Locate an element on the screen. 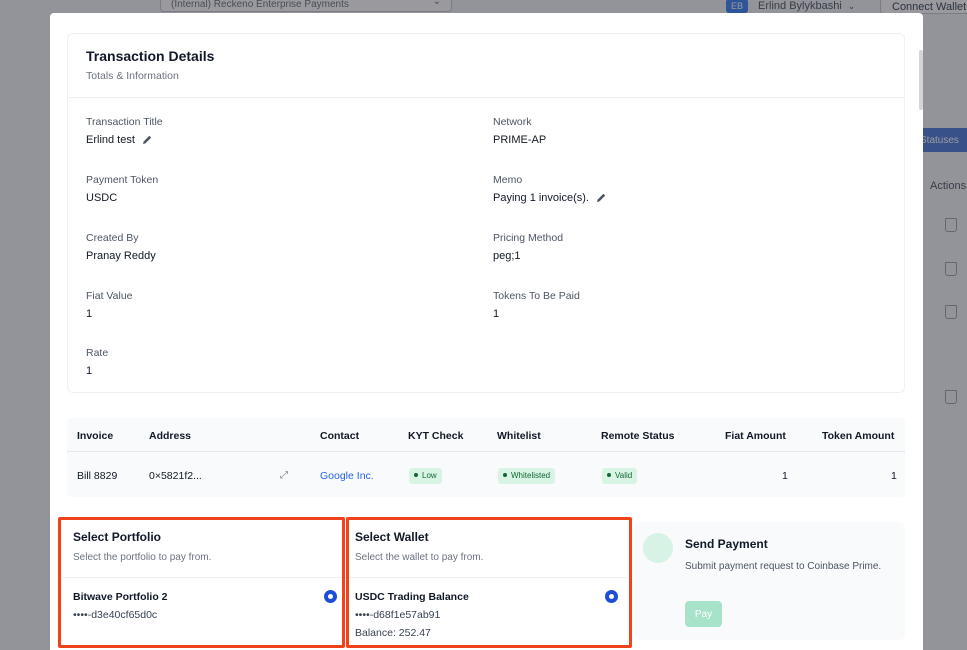 Image resolution: width=967 pixels, height=650 pixels. portfolio-radio is located at coordinates (330, 596).